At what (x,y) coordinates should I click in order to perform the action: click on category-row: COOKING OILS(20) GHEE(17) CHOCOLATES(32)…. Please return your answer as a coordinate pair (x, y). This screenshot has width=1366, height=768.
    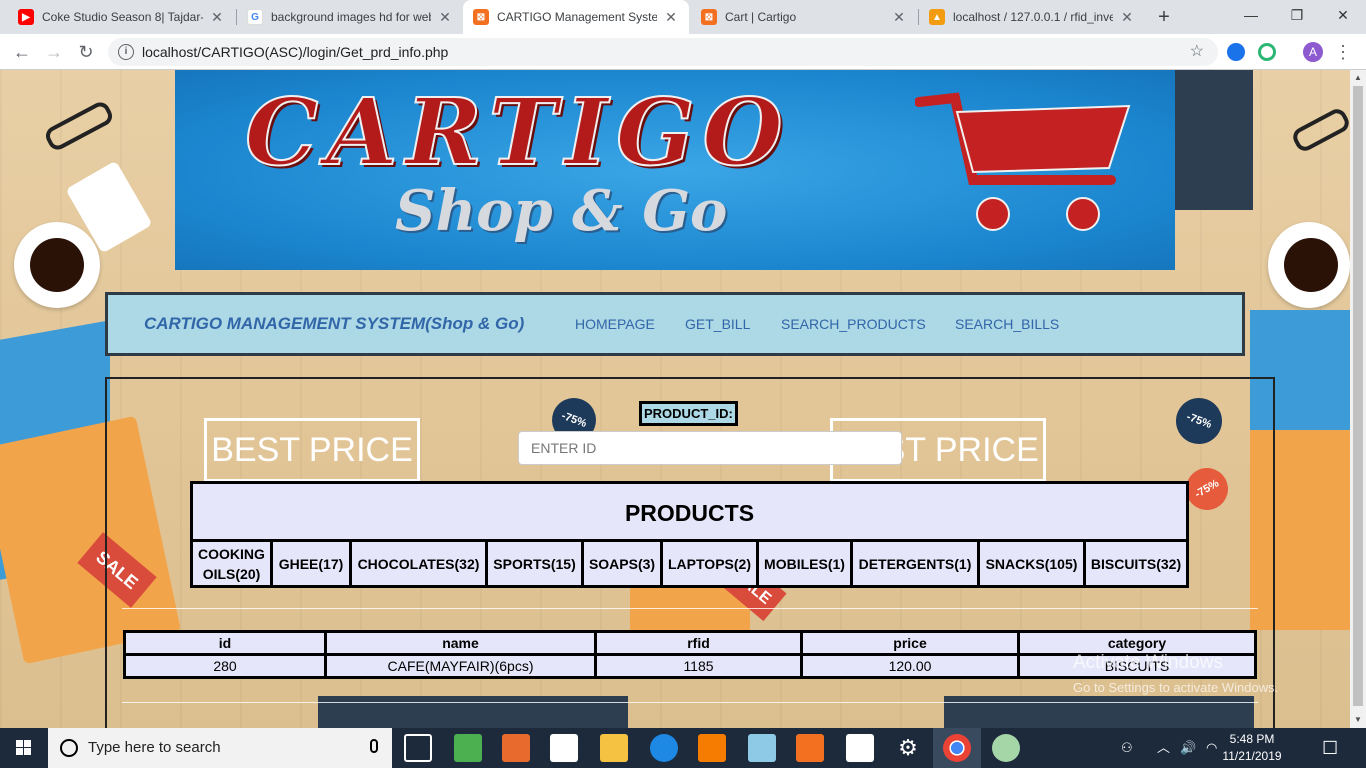
    Looking at the image, I should click on (689, 563).